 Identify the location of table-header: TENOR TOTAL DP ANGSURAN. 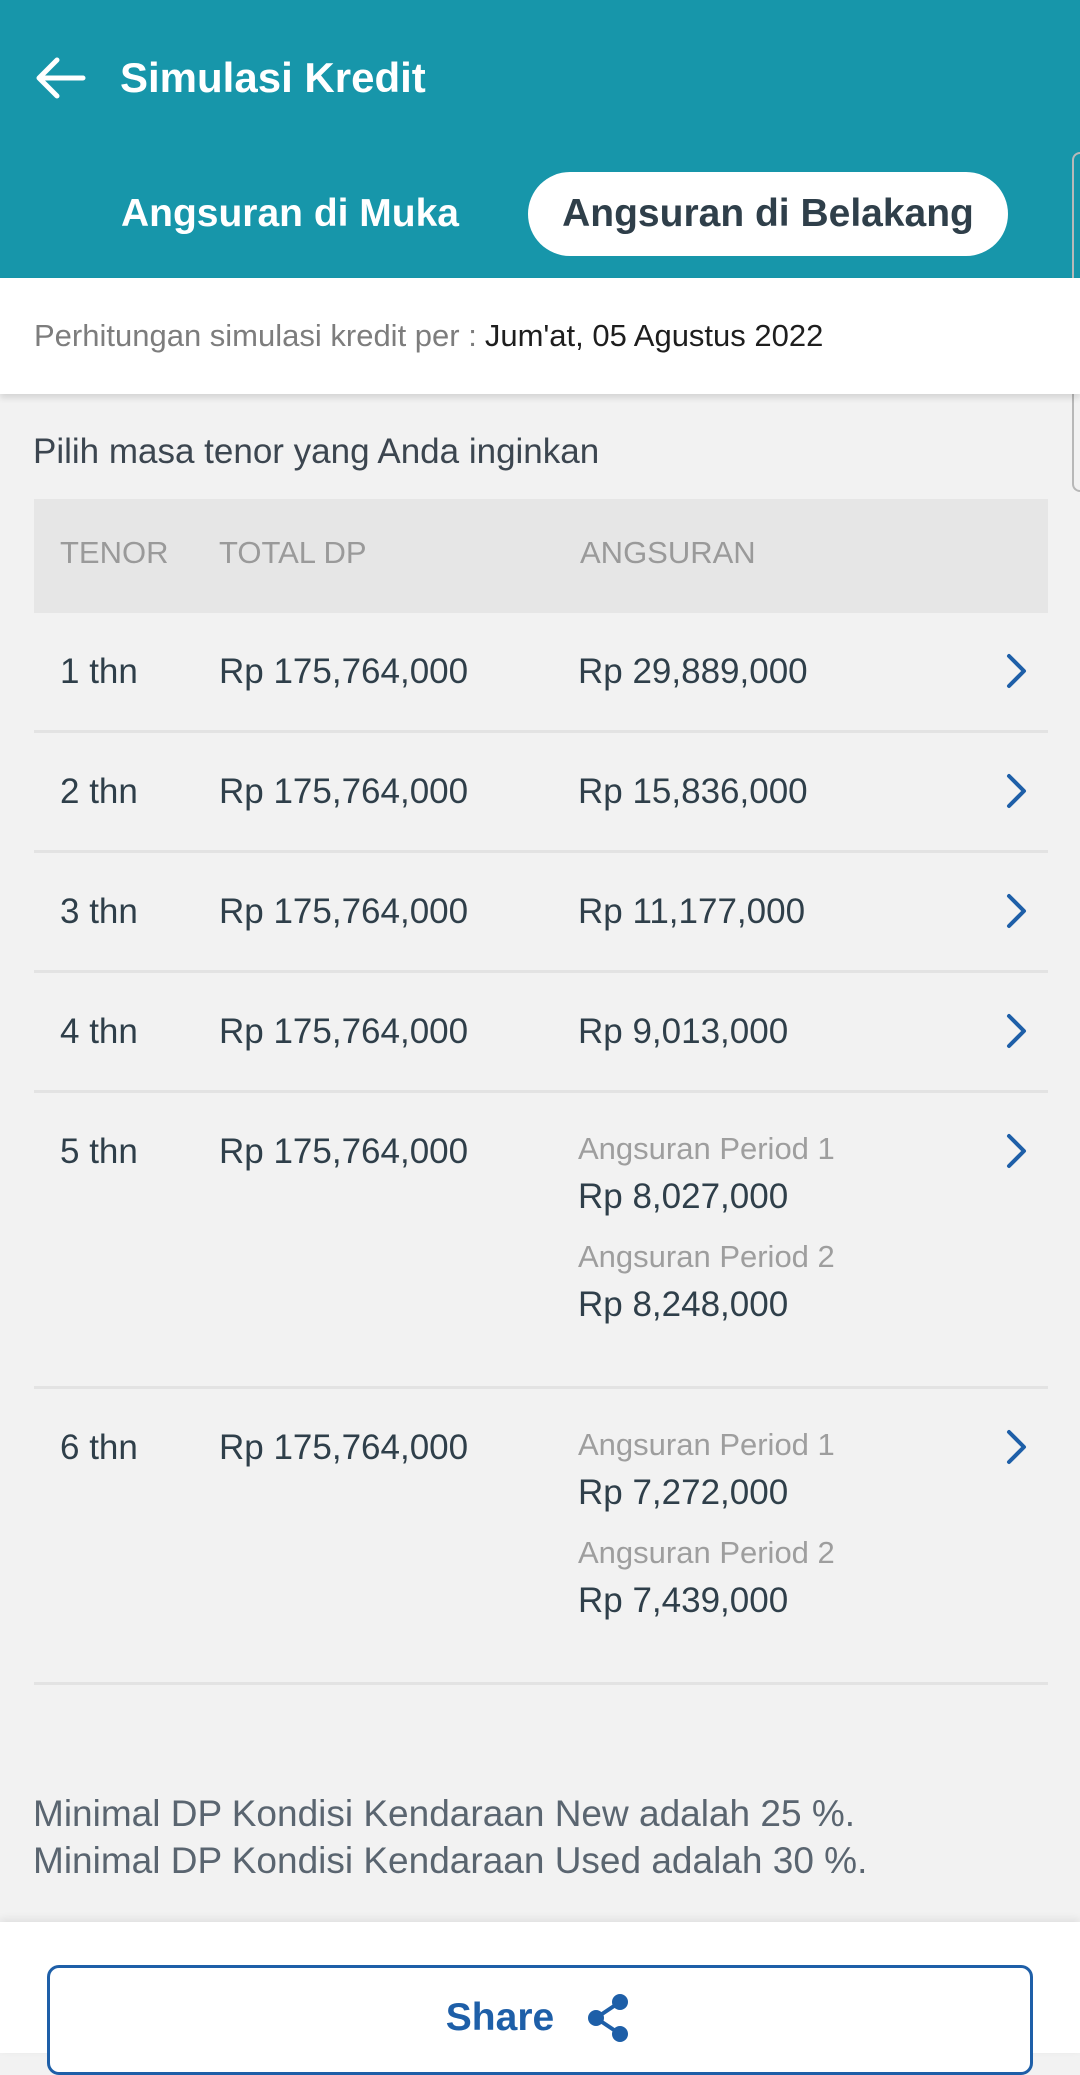
(541, 556).